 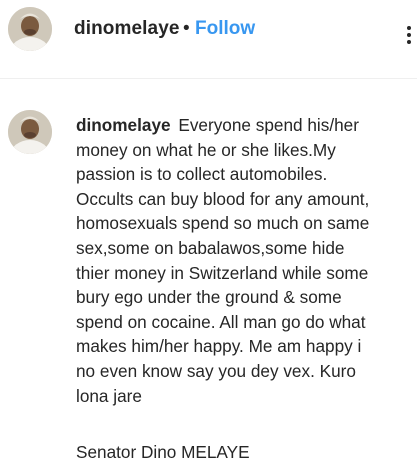 What do you see at coordinates (202, 174) in the screenshot?
I see `caption-line: passion is to collect automobiles.` at bounding box center [202, 174].